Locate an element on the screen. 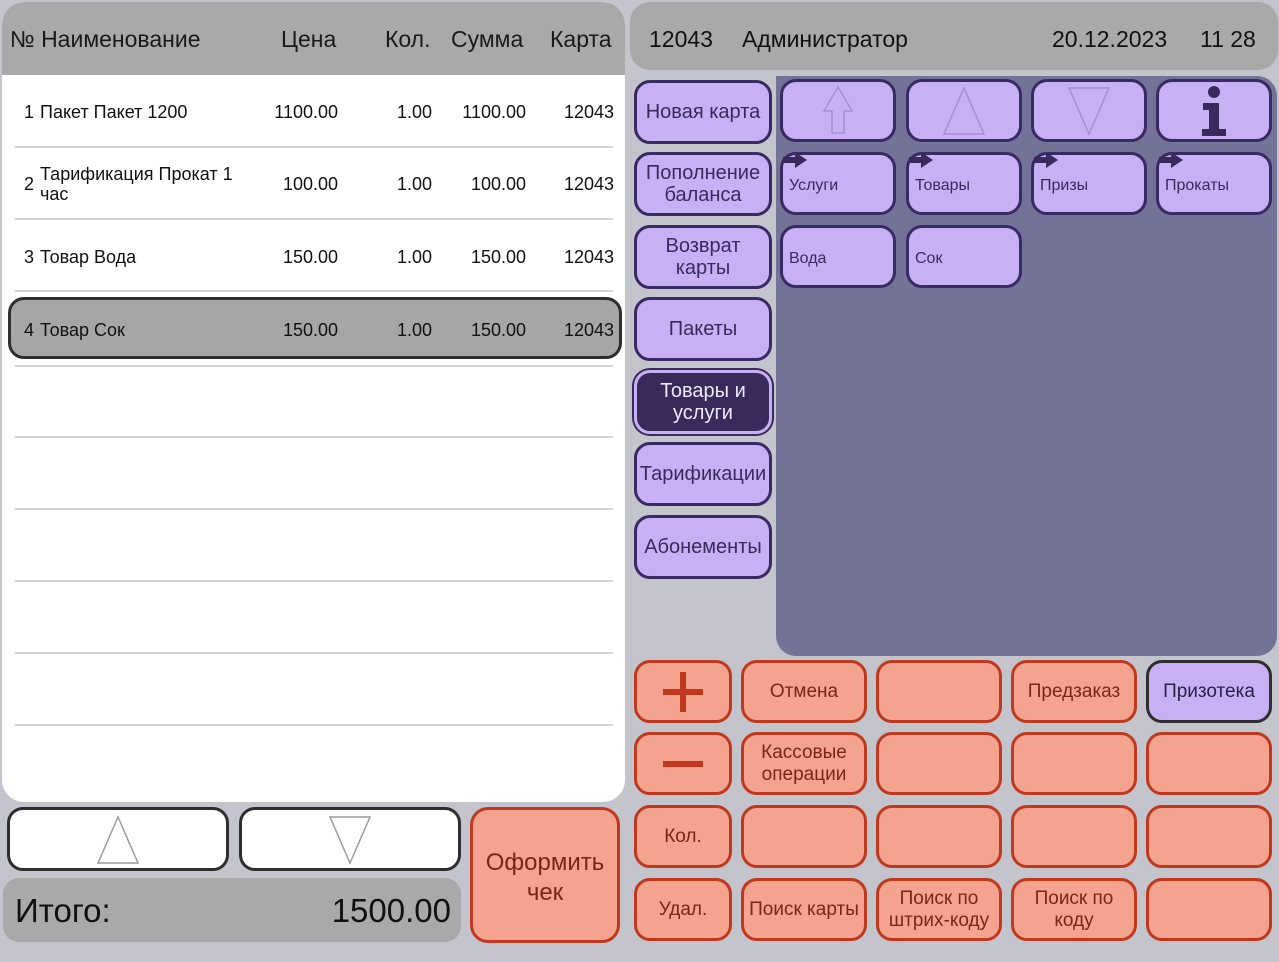  product-label: Вода is located at coordinates (808, 258).